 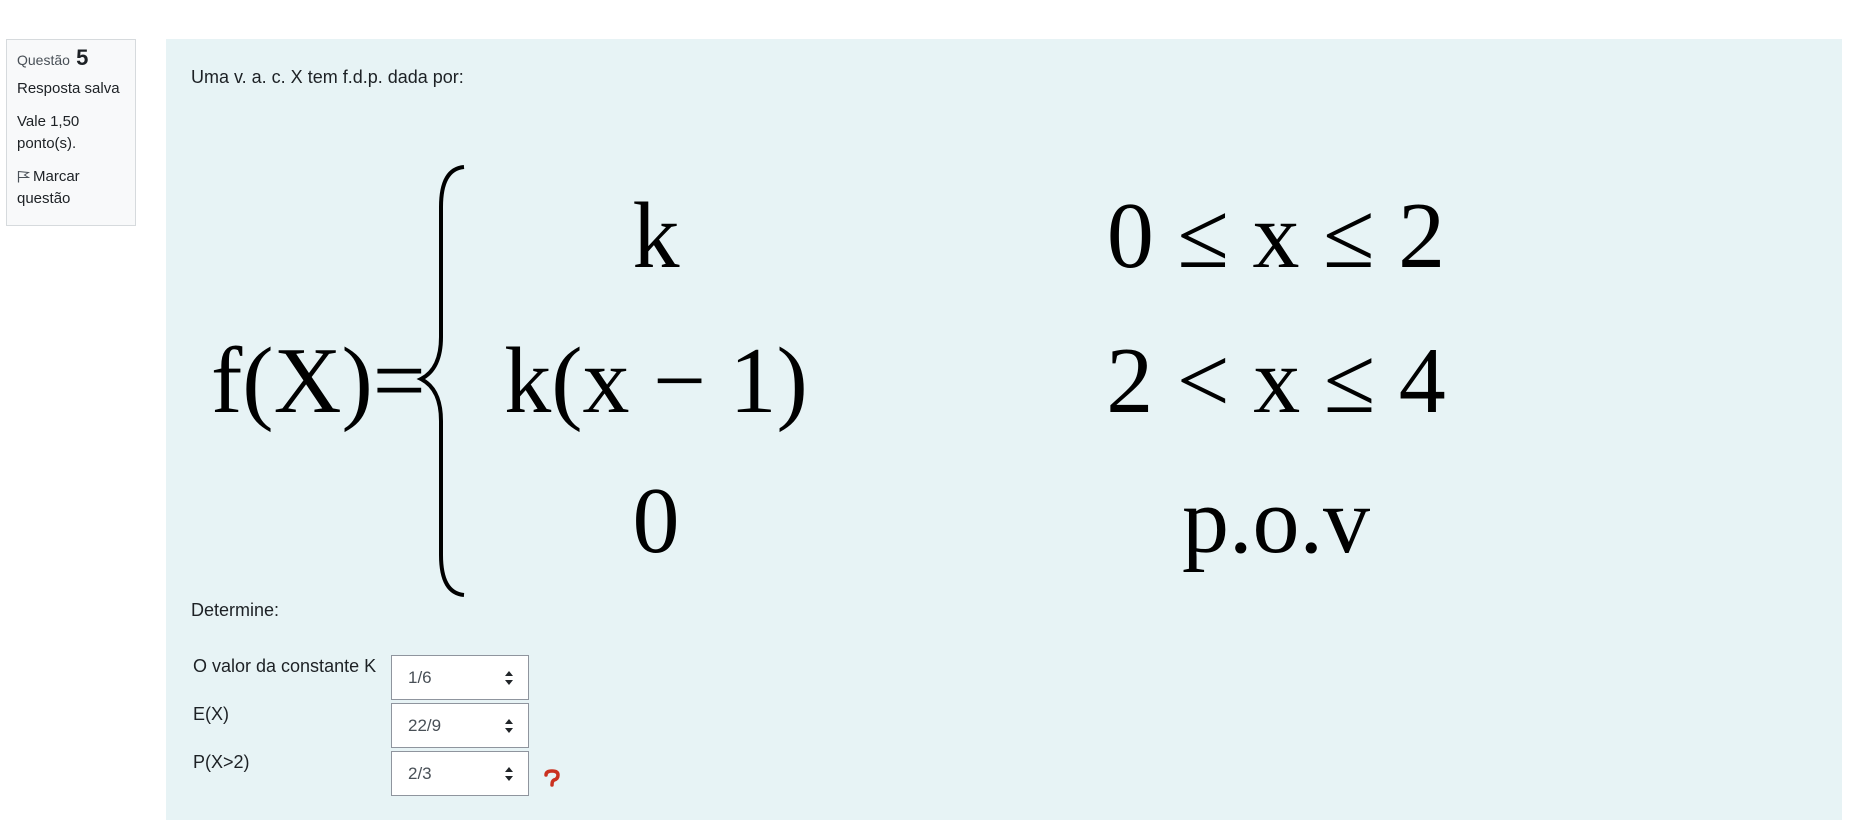 What do you see at coordinates (221, 762) in the screenshot?
I see `subquestion-3-label: P(X>2)` at bounding box center [221, 762].